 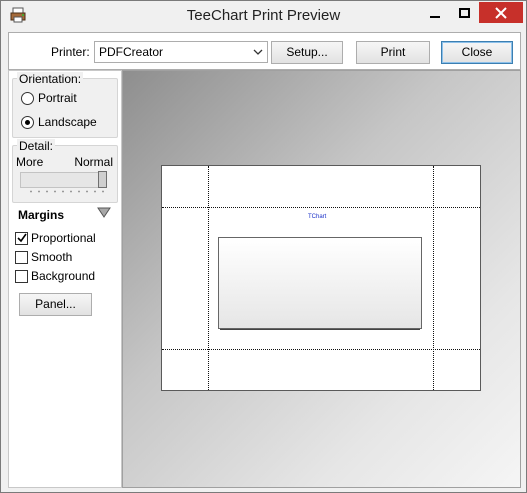 I want to click on smooth-label: Smooth, so click(x=52, y=257).